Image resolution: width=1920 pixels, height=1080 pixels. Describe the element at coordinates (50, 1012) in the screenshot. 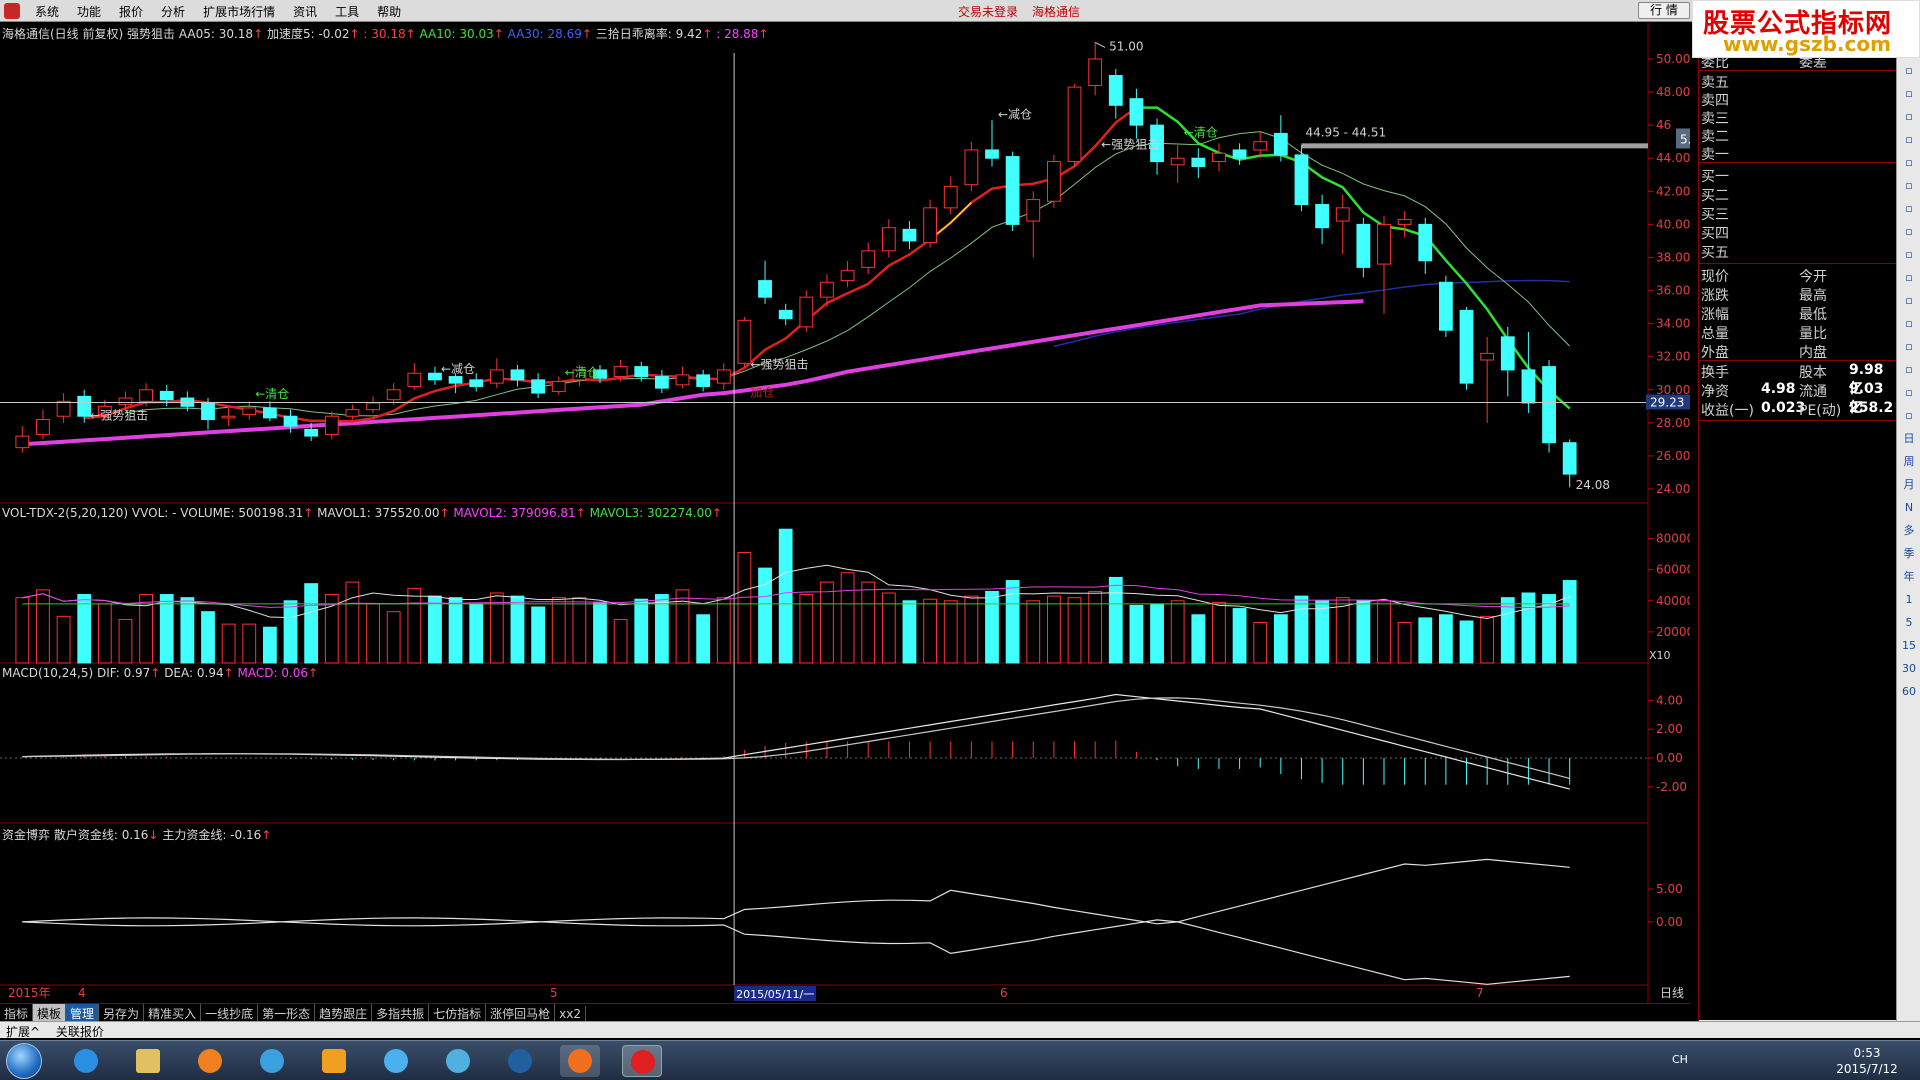

I see `bottom-tab-1: 模板` at that location.